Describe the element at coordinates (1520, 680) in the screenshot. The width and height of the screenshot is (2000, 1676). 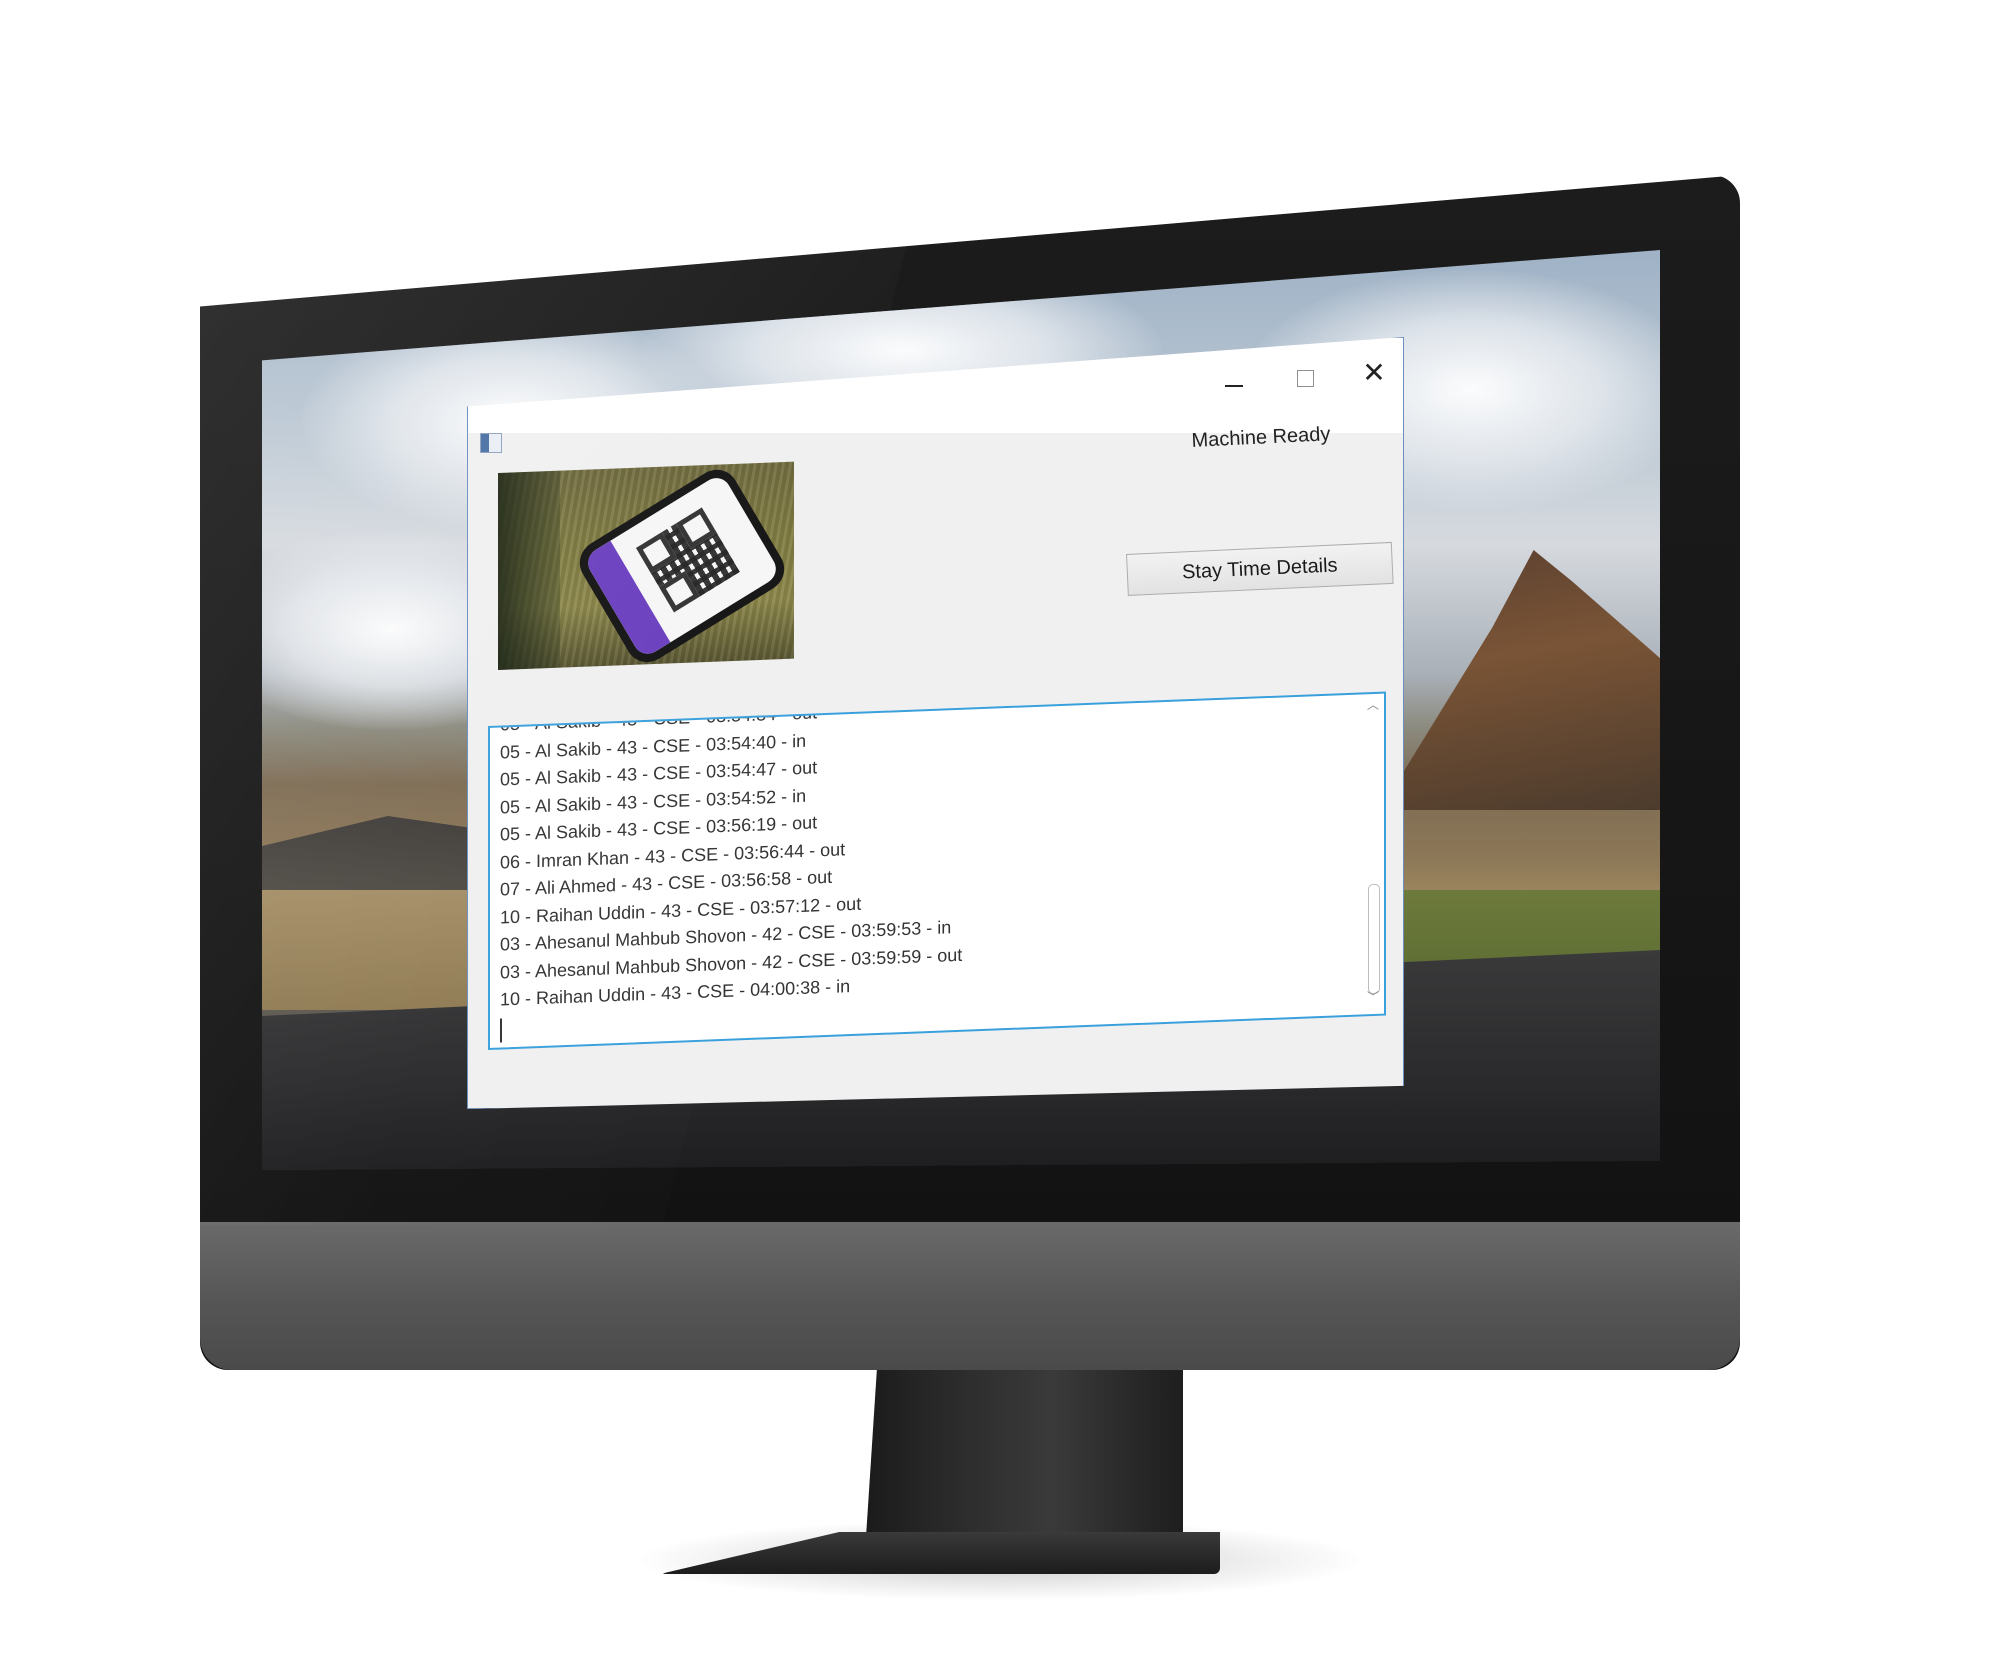
I see `wallpaper-mountain` at that location.